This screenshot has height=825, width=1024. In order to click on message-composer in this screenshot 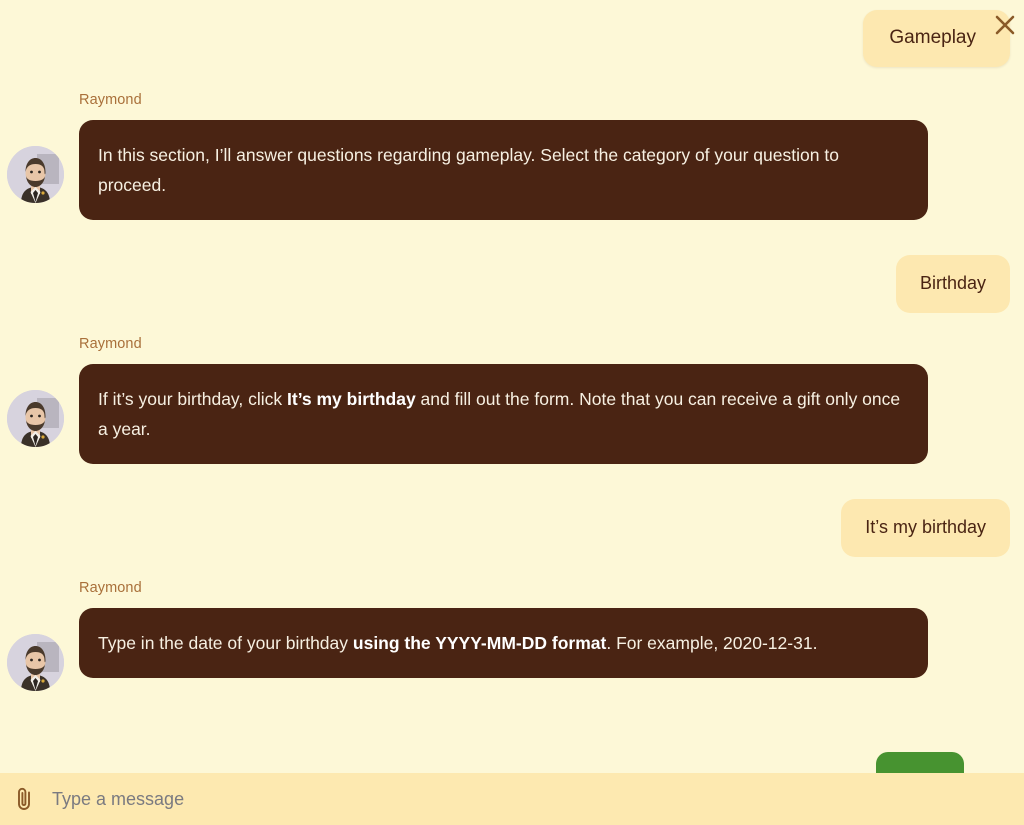, I will do `click(512, 799)`.